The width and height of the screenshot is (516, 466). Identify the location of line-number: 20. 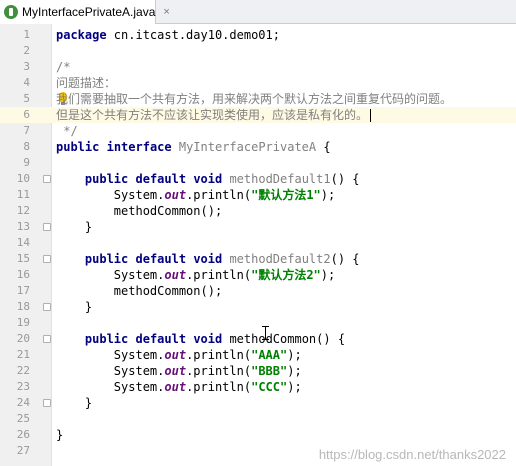
(23, 338).